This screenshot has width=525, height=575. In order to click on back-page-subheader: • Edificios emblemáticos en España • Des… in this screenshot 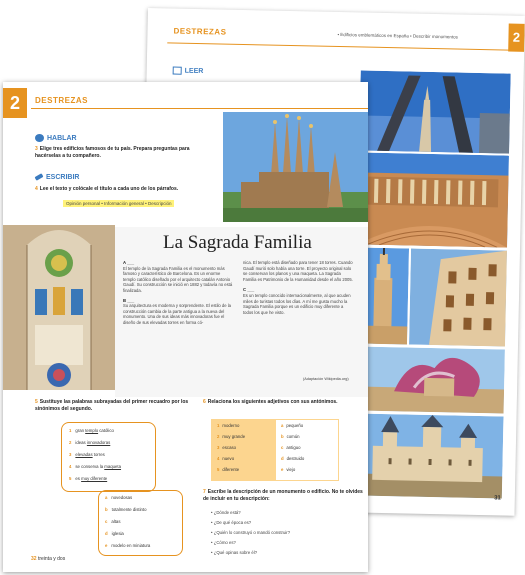, I will do `click(397, 35)`.